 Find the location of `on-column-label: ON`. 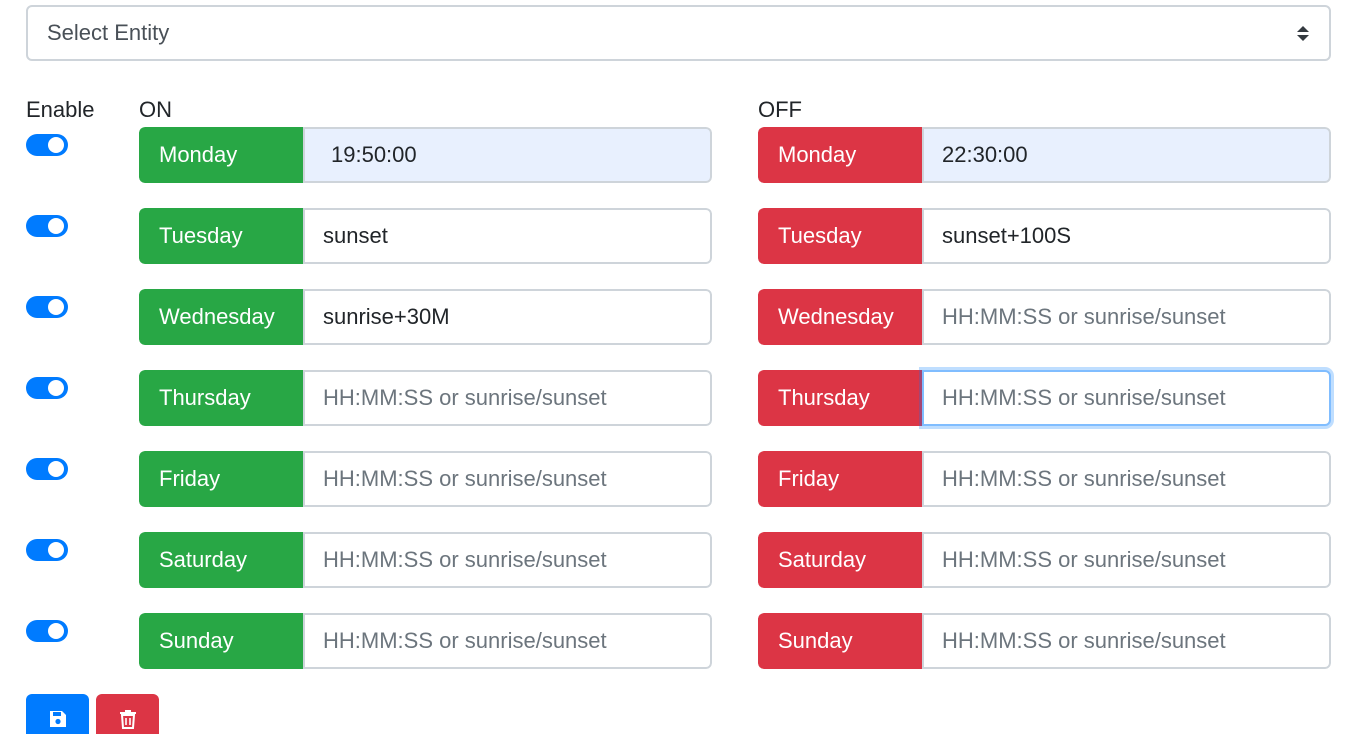

on-column-label: ON is located at coordinates (155, 109).